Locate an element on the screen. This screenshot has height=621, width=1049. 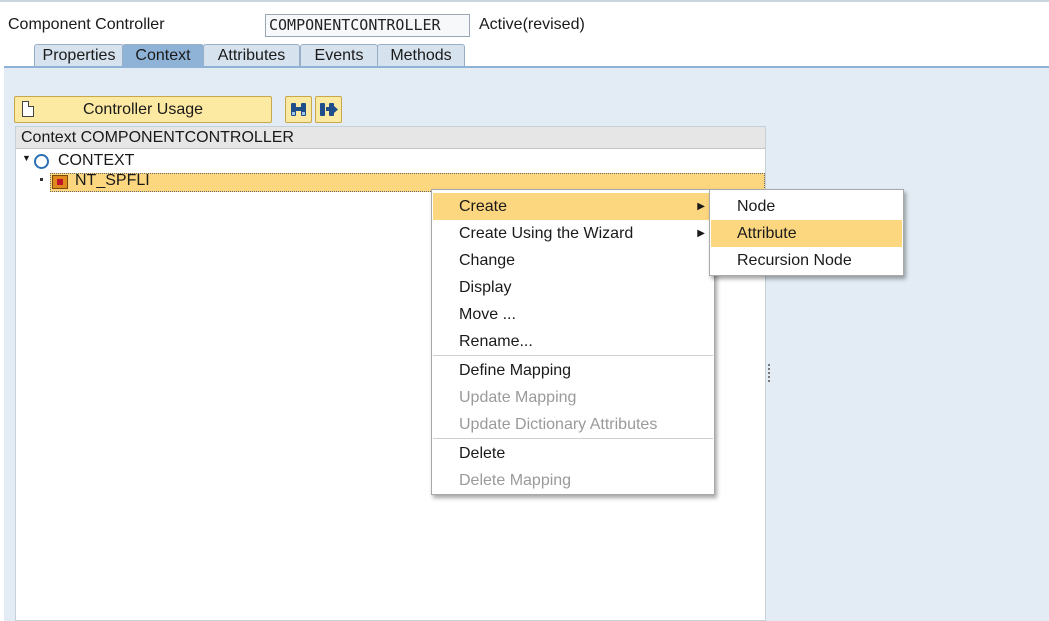
tab-events: Events is located at coordinates (339, 55).